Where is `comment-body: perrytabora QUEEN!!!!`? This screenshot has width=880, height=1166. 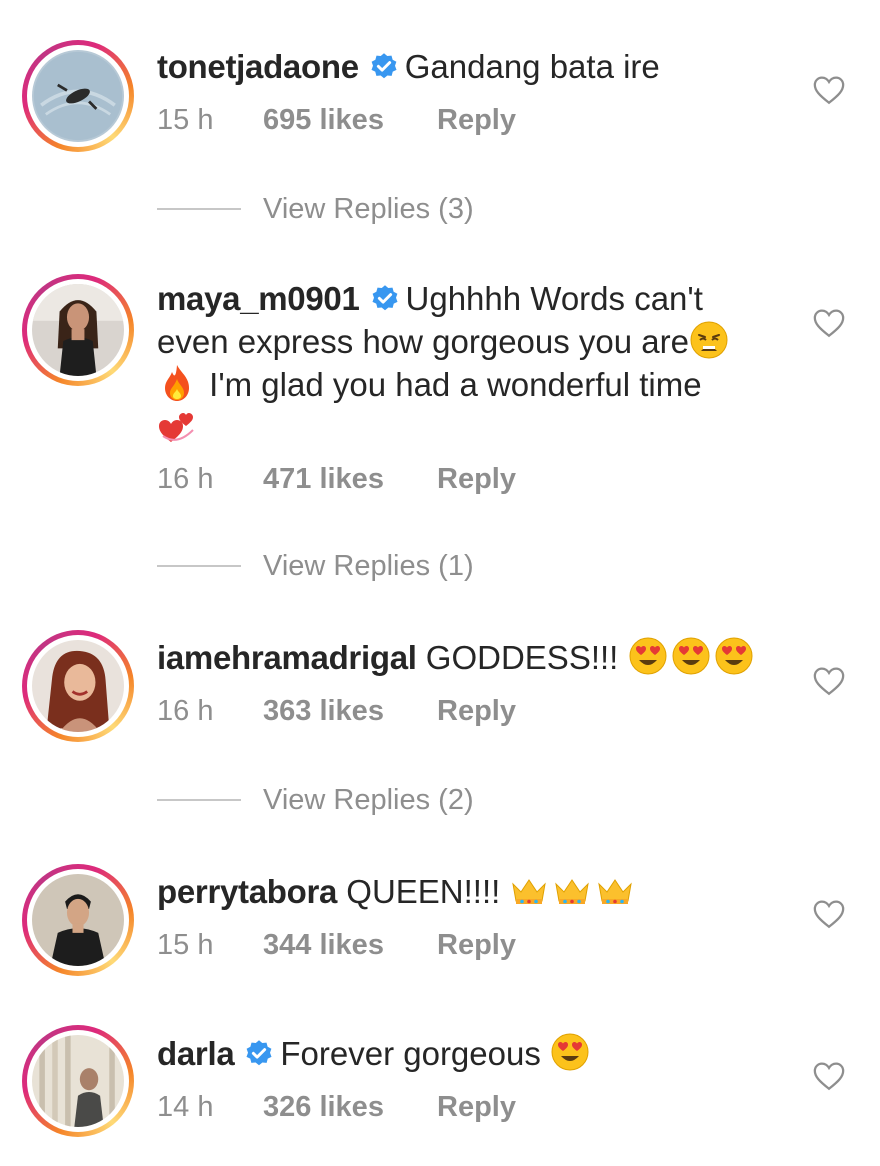
comment-body: perrytabora QUEEN!!!! is located at coordinates (462, 891).